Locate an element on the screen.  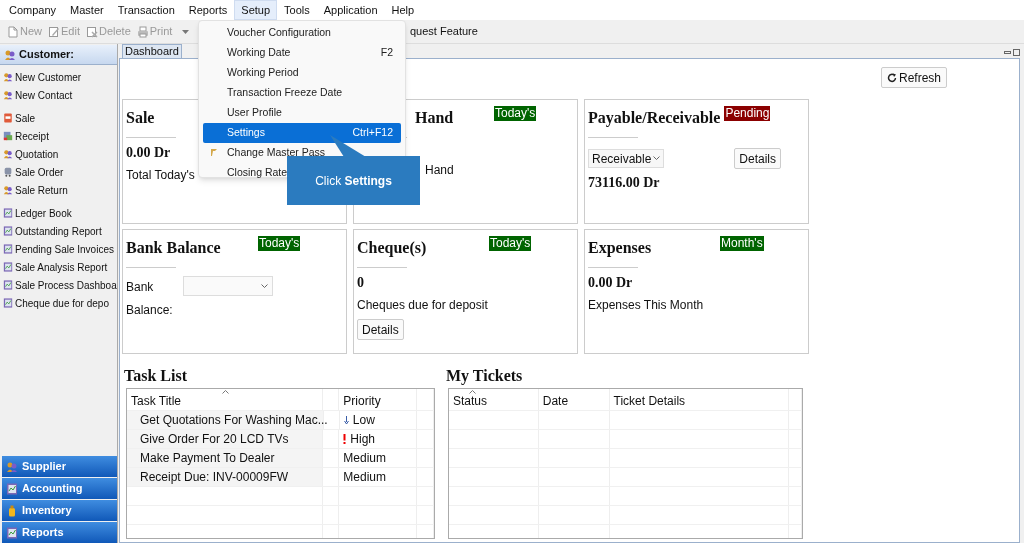
amount: 0 is located at coordinates (360, 283).